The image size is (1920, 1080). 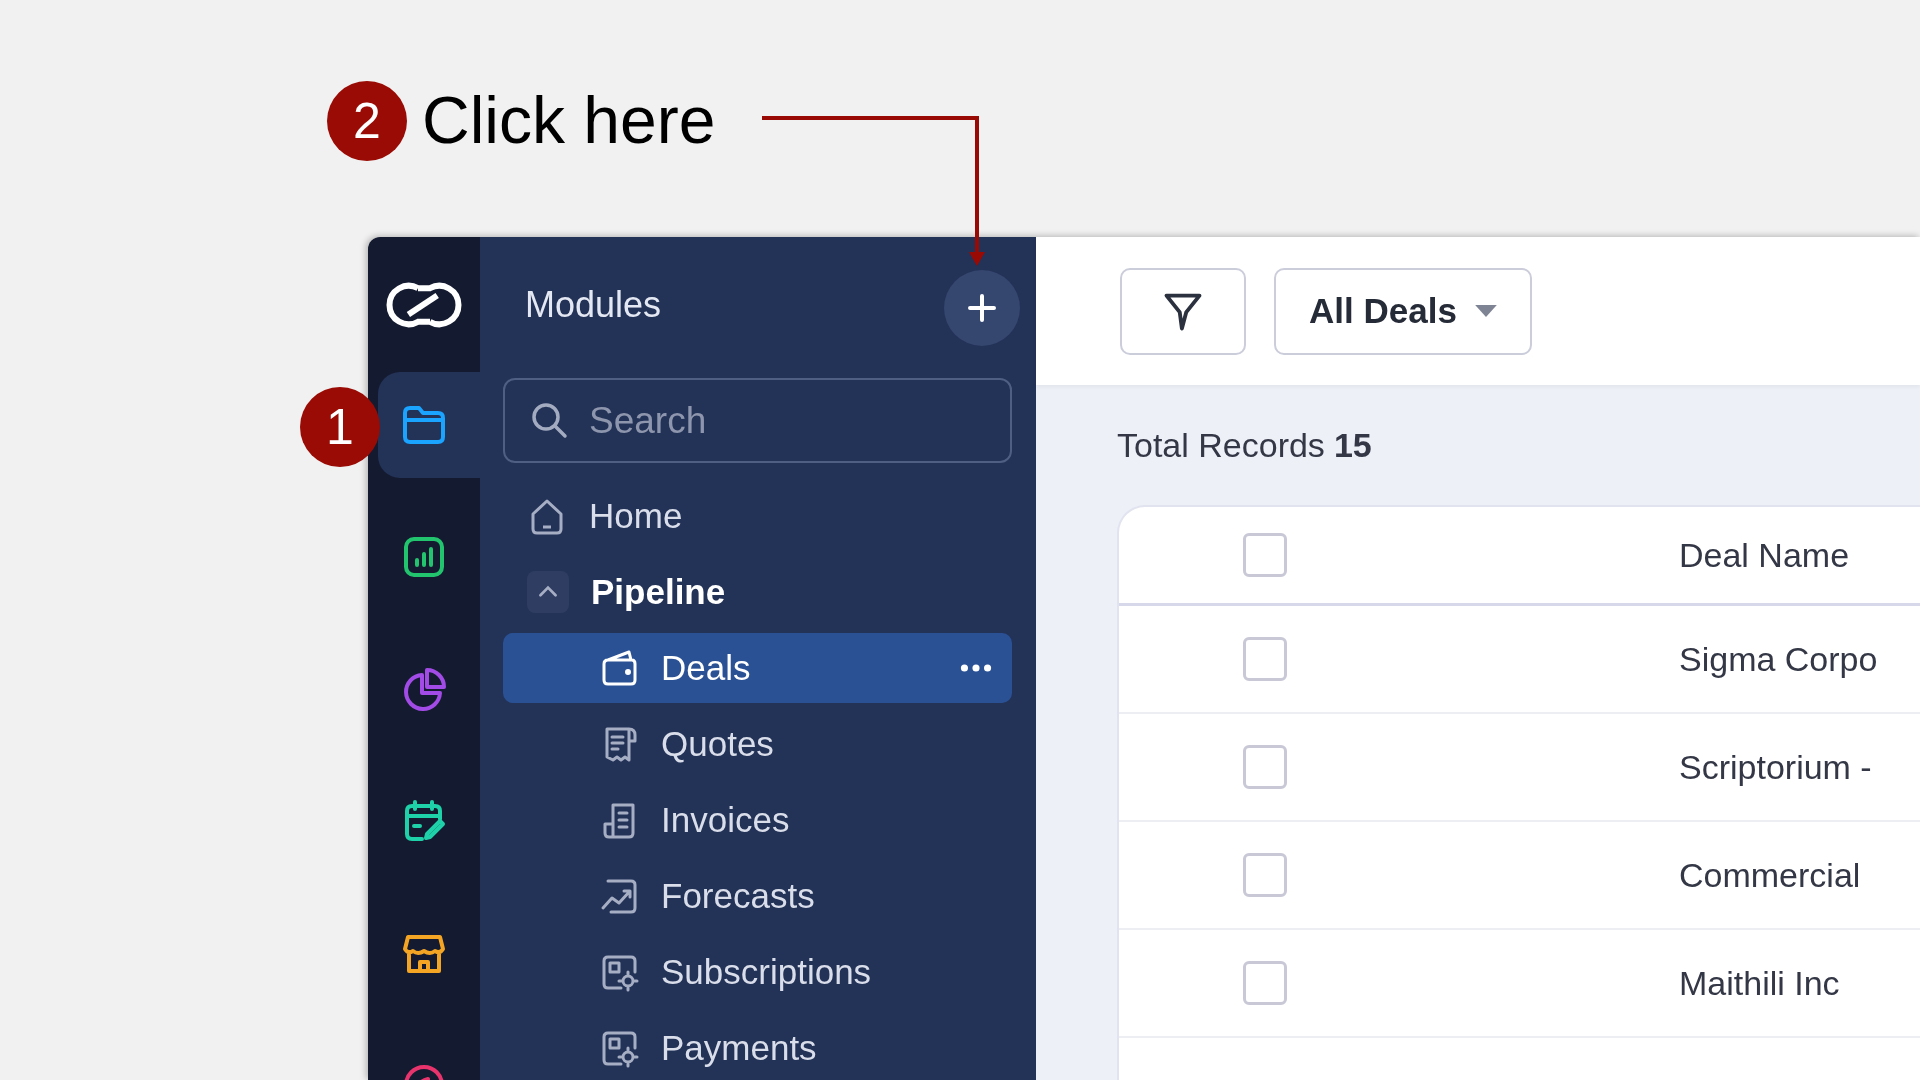 I want to click on select-all-checkbox, so click(x=1265, y=555).